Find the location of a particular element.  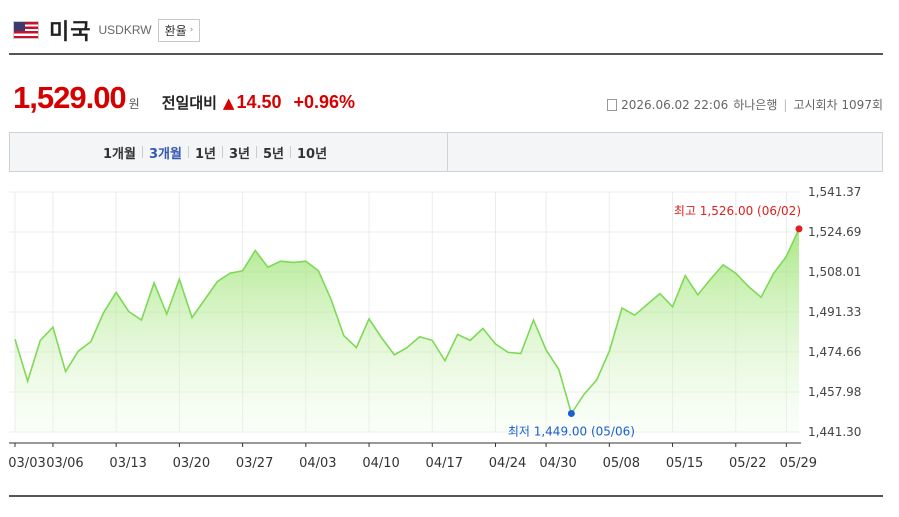

low-point-label: 최저 1,449.00 (05/06) is located at coordinates (571, 432).